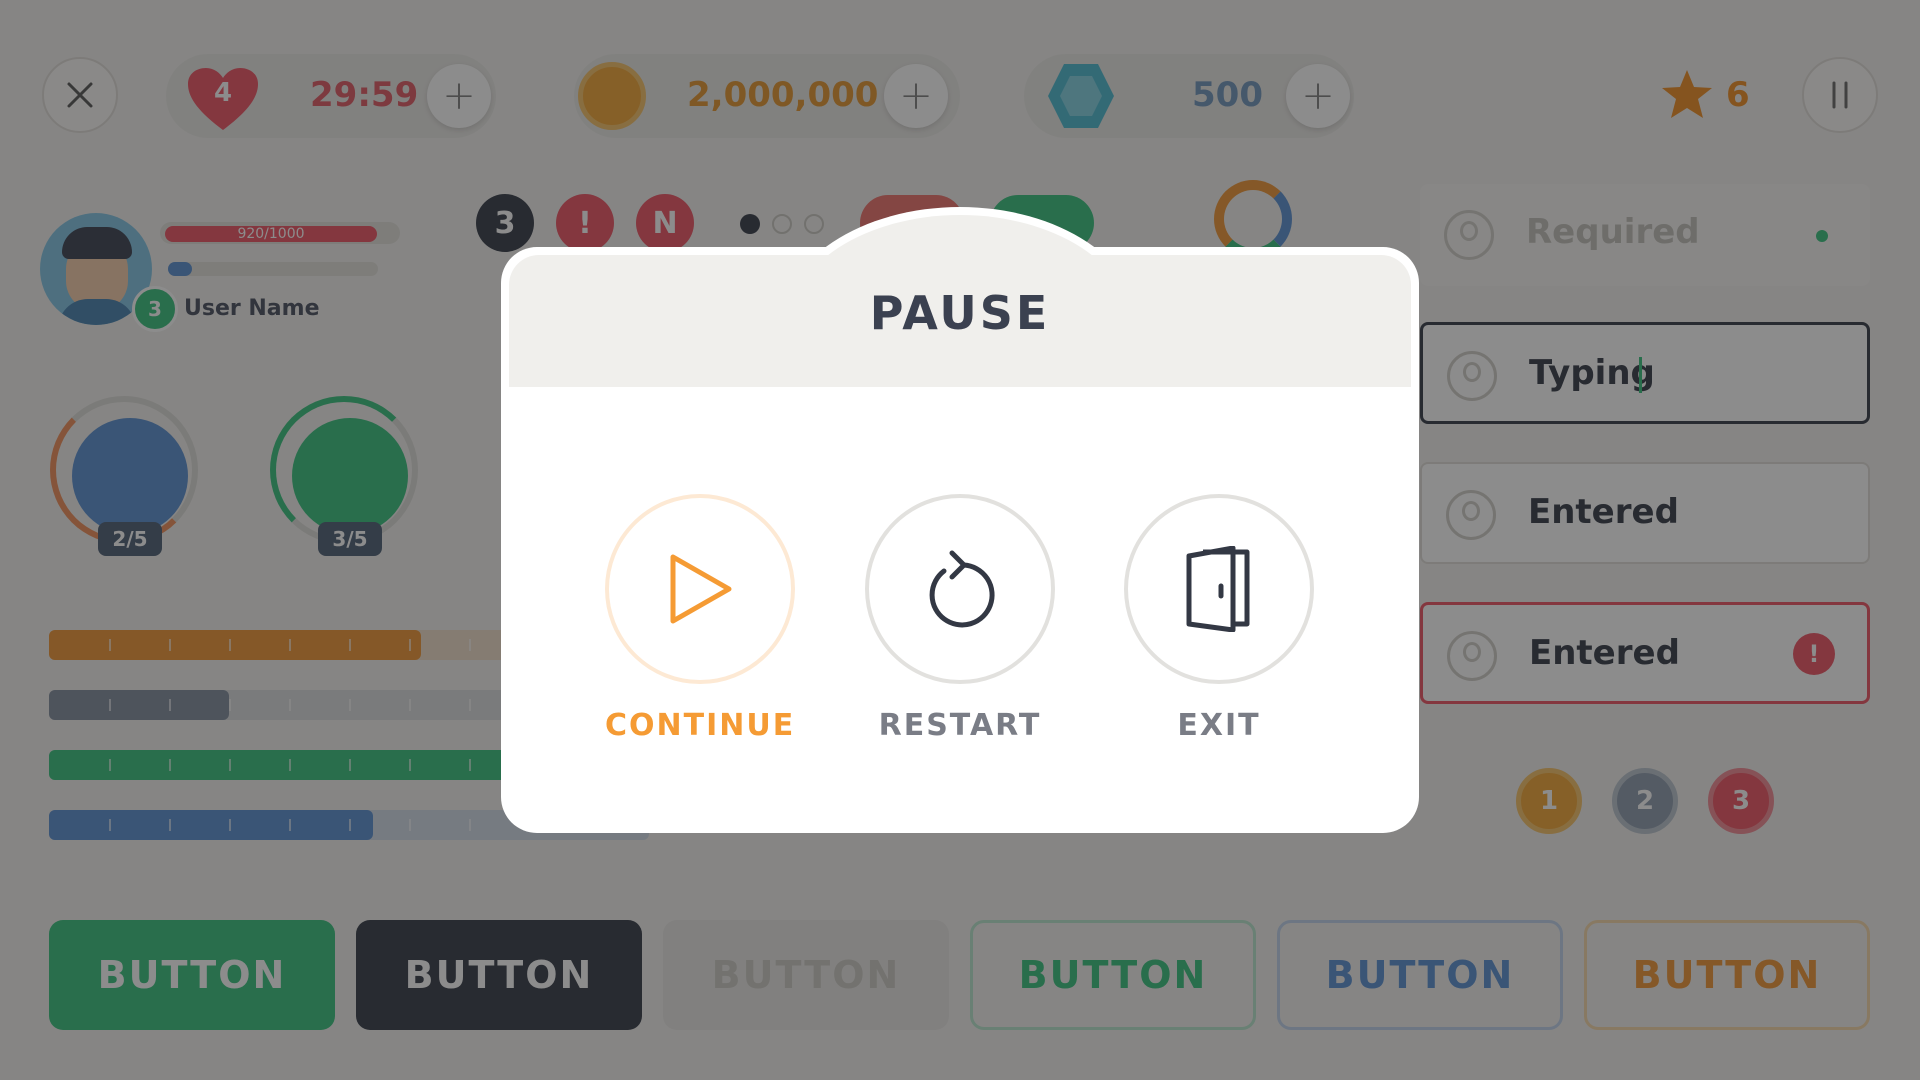 The image size is (1920, 1080). I want to click on continue-circle, so click(700, 589).